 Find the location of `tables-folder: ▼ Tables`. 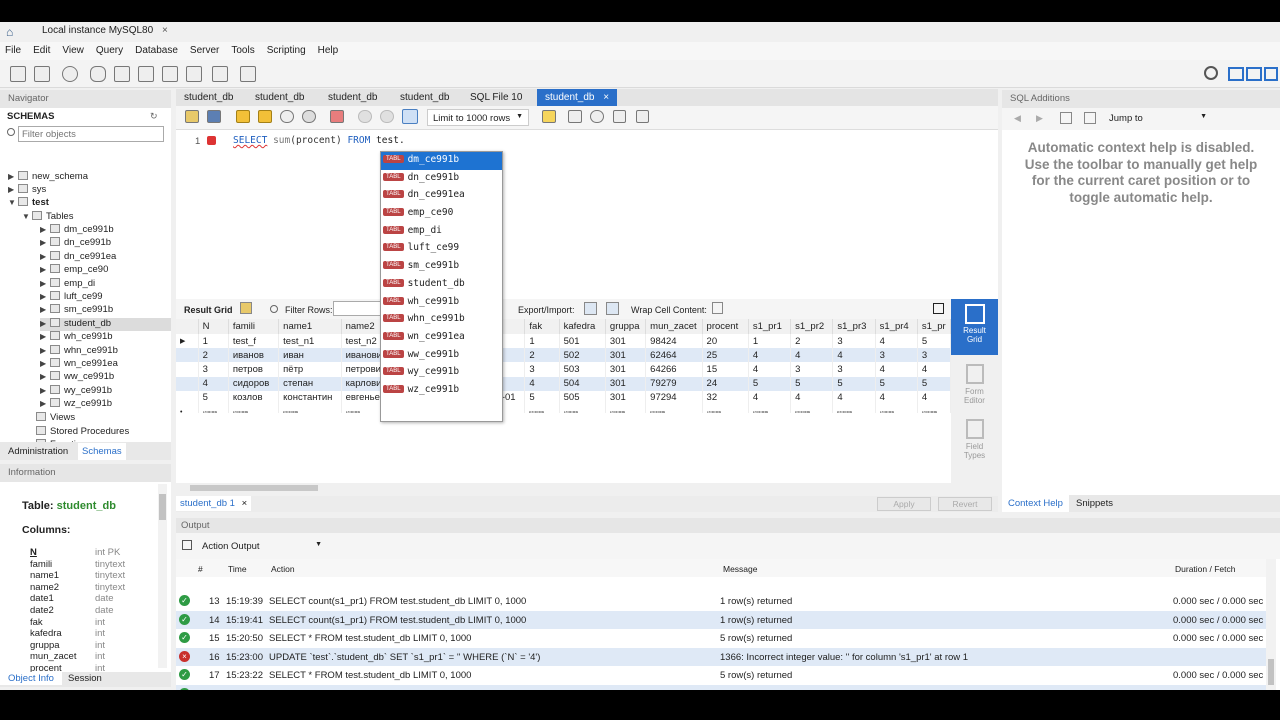

tables-folder: ▼ Tables is located at coordinates (47, 217).